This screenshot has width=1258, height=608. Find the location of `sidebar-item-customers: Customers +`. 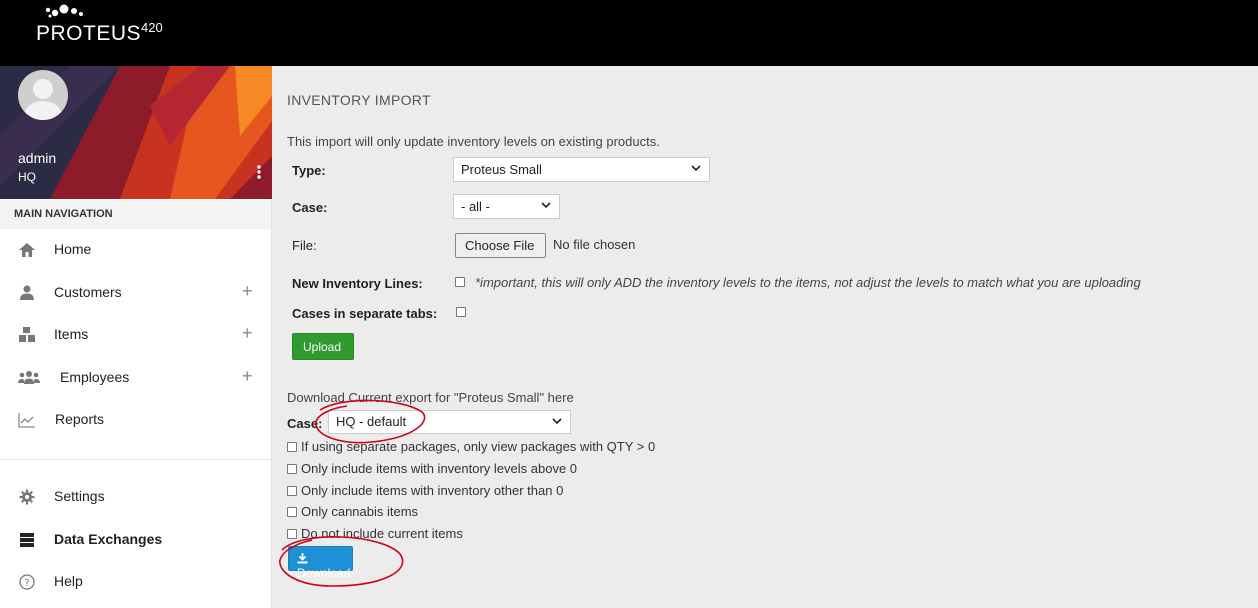

sidebar-item-customers: Customers + is located at coordinates (135, 293).